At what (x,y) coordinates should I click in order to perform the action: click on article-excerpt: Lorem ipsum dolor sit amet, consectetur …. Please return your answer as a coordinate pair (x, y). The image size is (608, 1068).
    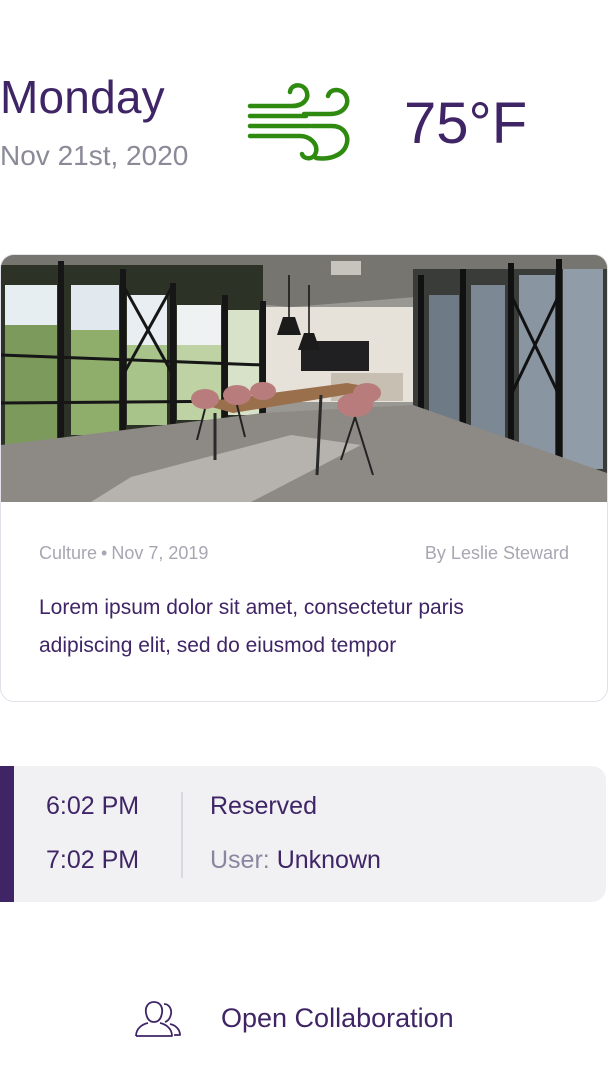
    Looking at the image, I should click on (251, 626).